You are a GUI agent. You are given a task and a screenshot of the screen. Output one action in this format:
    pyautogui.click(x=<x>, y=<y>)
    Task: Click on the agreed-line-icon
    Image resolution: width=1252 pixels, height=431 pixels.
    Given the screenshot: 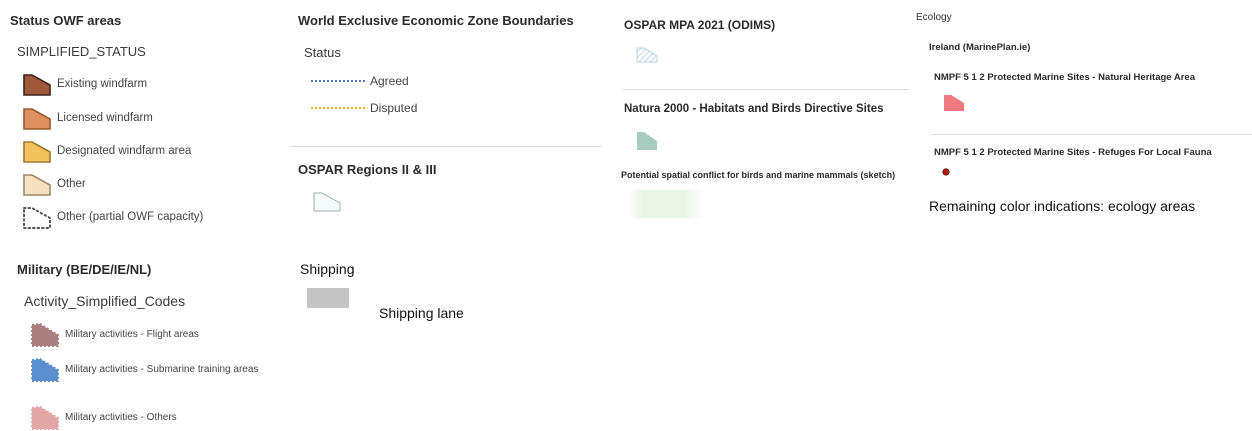 What is the action you would take?
    pyautogui.click(x=338, y=81)
    